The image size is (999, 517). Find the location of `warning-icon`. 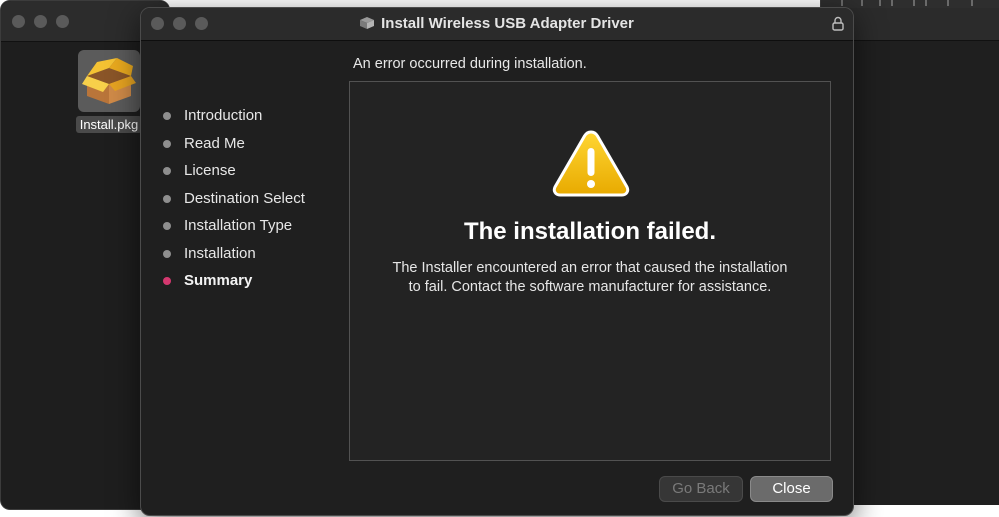

warning-icon is located at coordinates (591, 163).